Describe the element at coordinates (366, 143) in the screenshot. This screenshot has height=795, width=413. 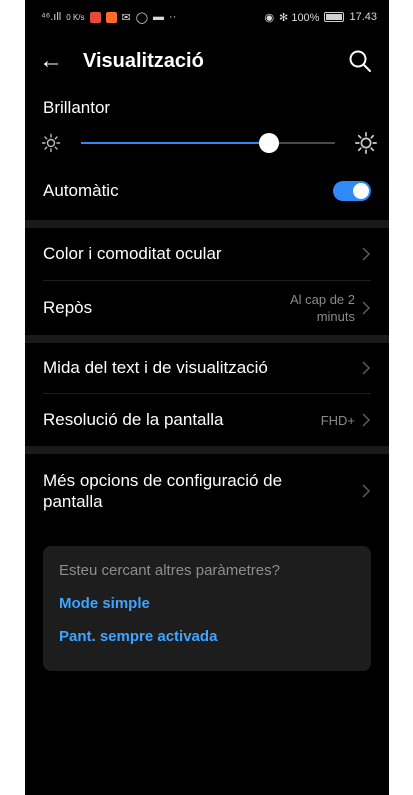
I see `sun-high-icon` at that location.